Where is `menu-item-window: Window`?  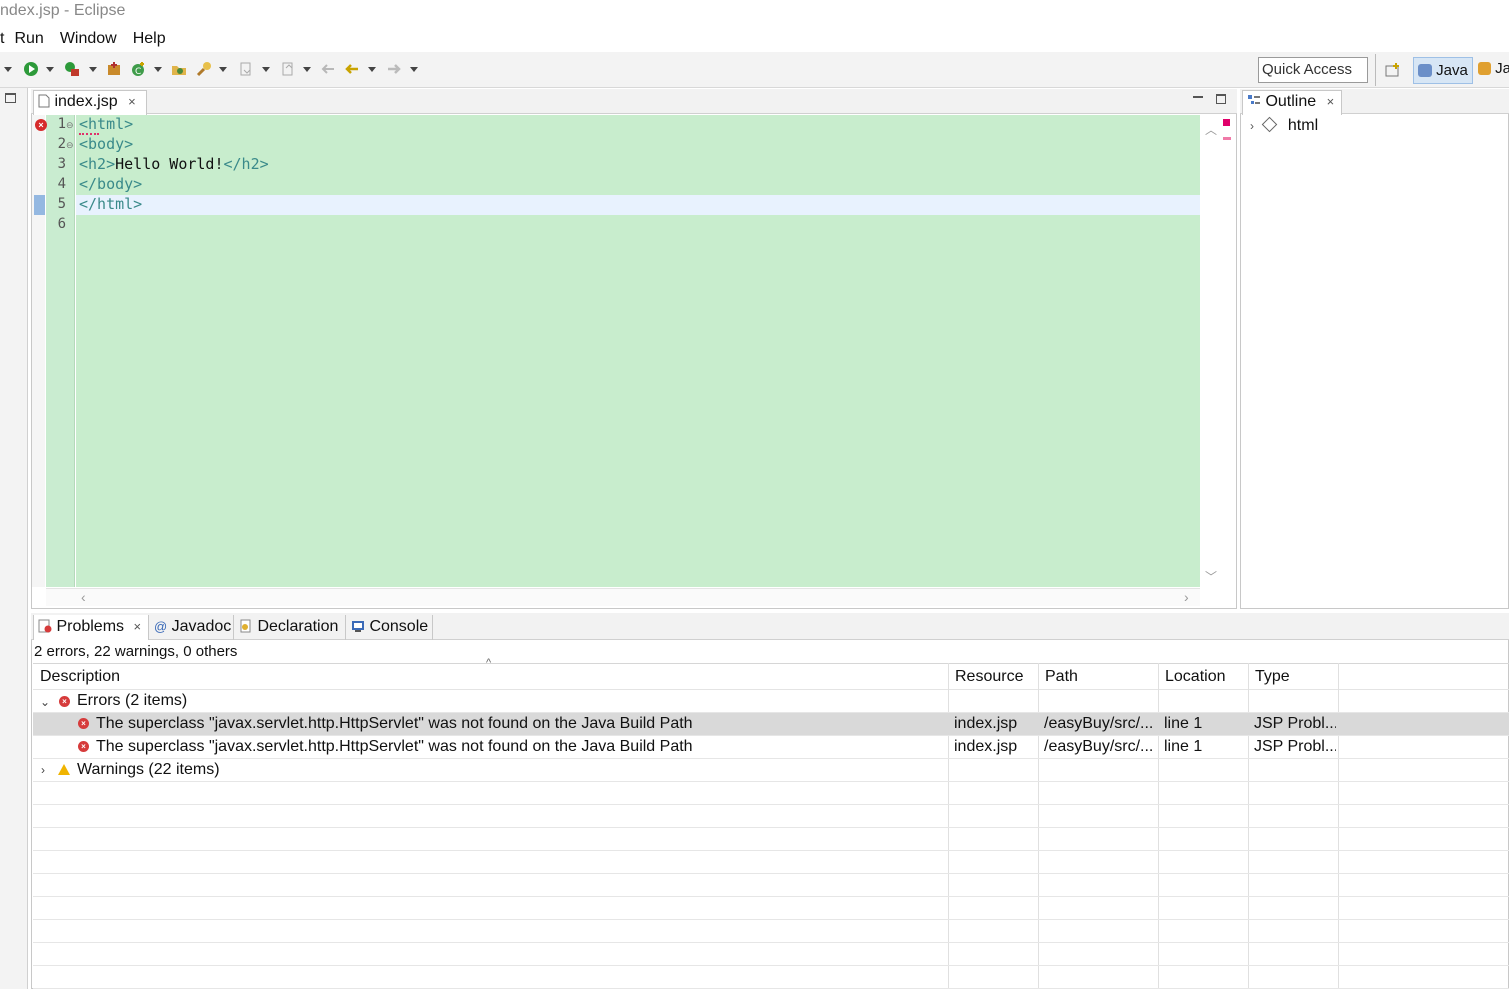 menu-item-window: Window is located at coordinates (88, 40).